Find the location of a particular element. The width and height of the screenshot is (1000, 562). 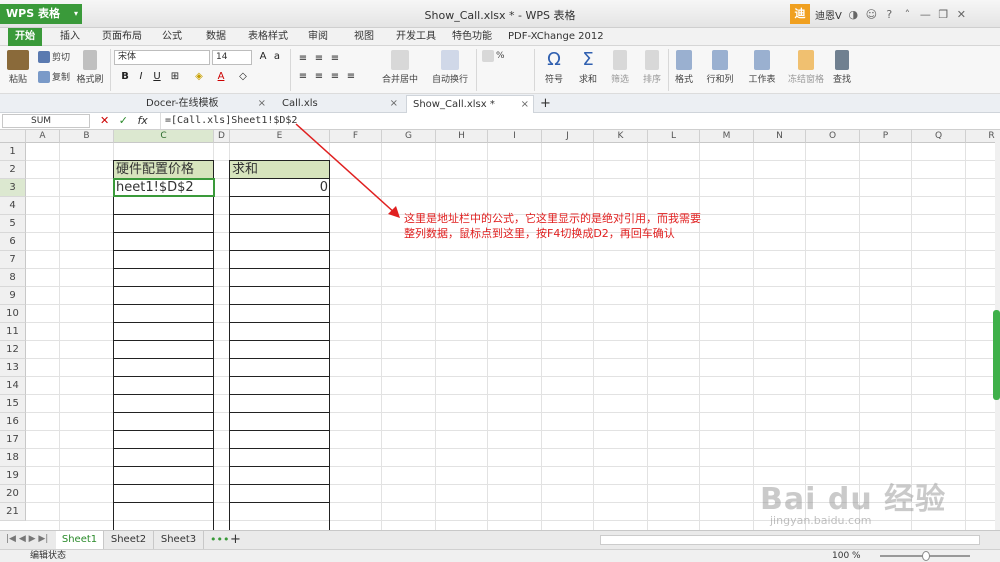

sheet-tab-3: Sheet3 is located at coordinates (179, 540).